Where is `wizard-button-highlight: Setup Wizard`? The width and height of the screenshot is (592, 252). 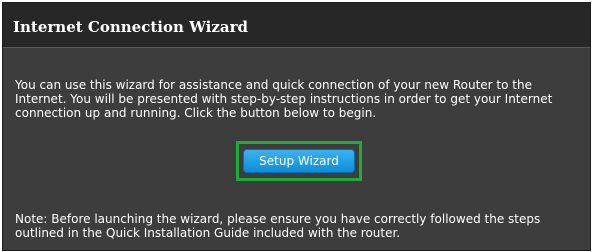 wizard-button-highlight: Setup Wizard is located at coordinates (299, 161).